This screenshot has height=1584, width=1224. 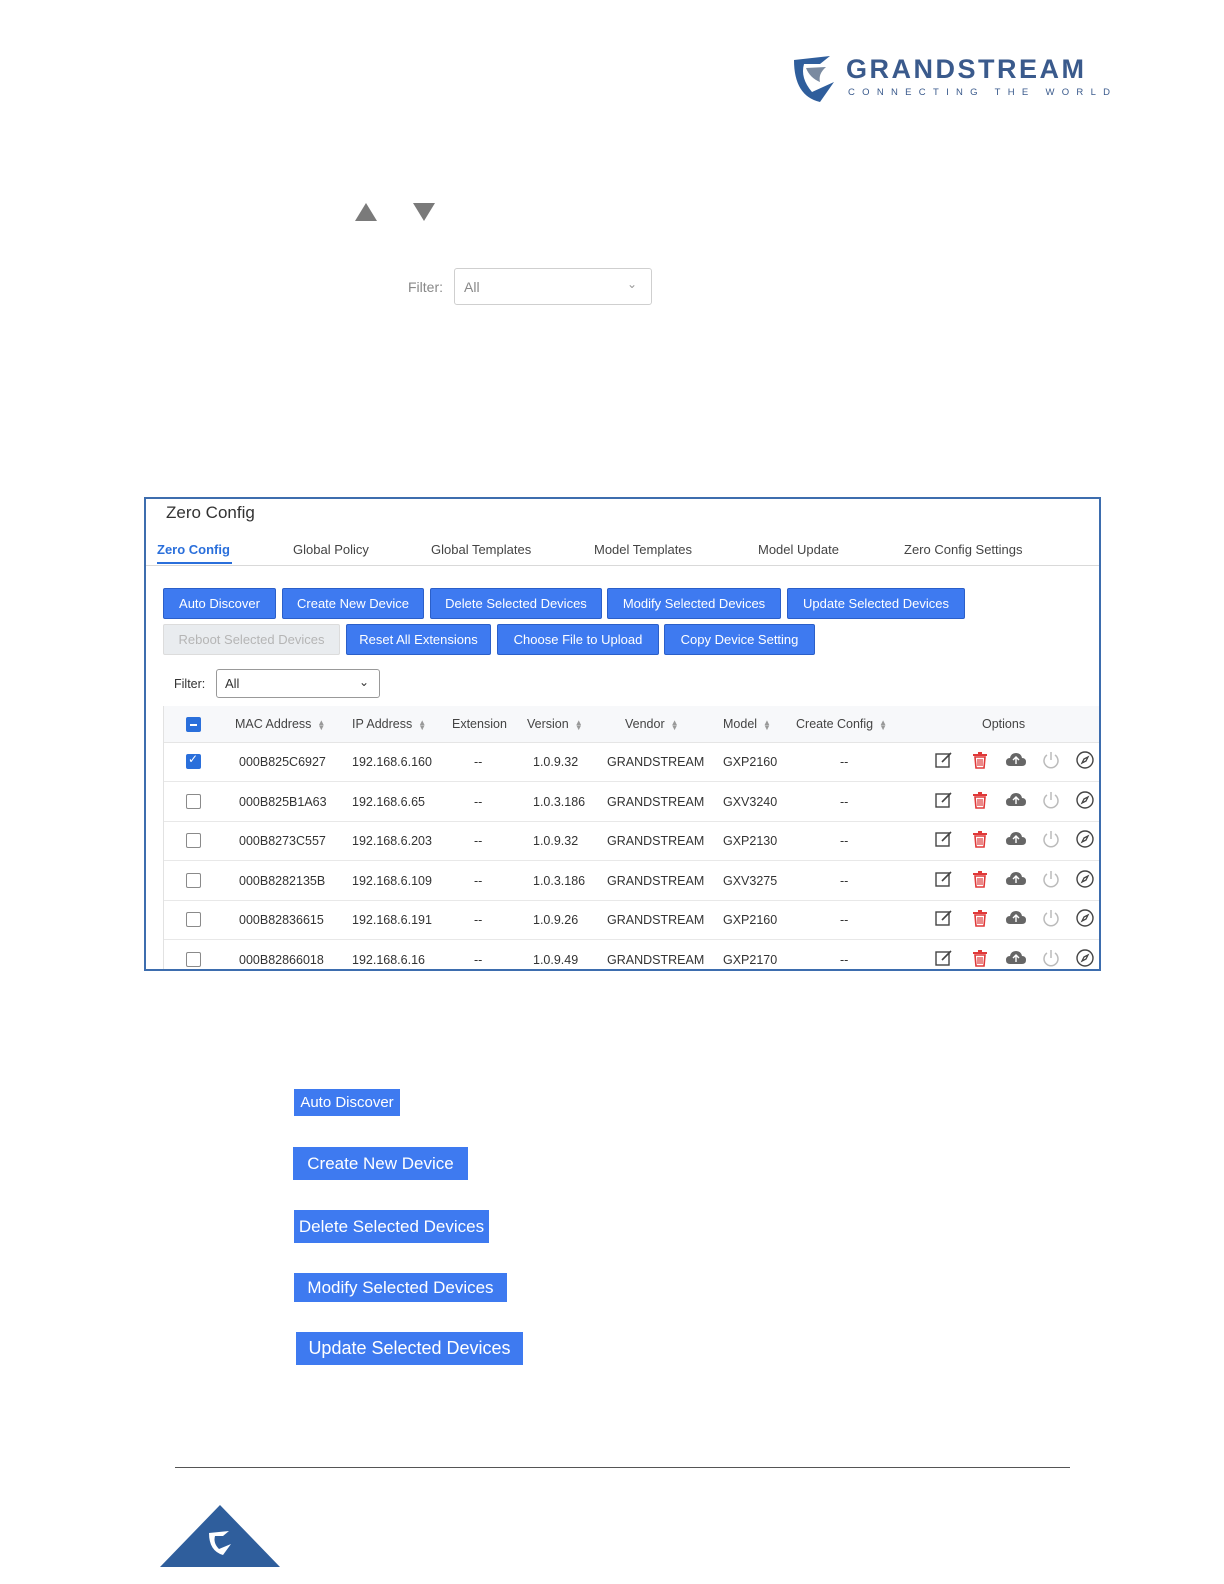 What do you see at coordinates (190, 684) in the screenshot?
I see `table-filter-label: Filter:` at bounding box center [190, 684].